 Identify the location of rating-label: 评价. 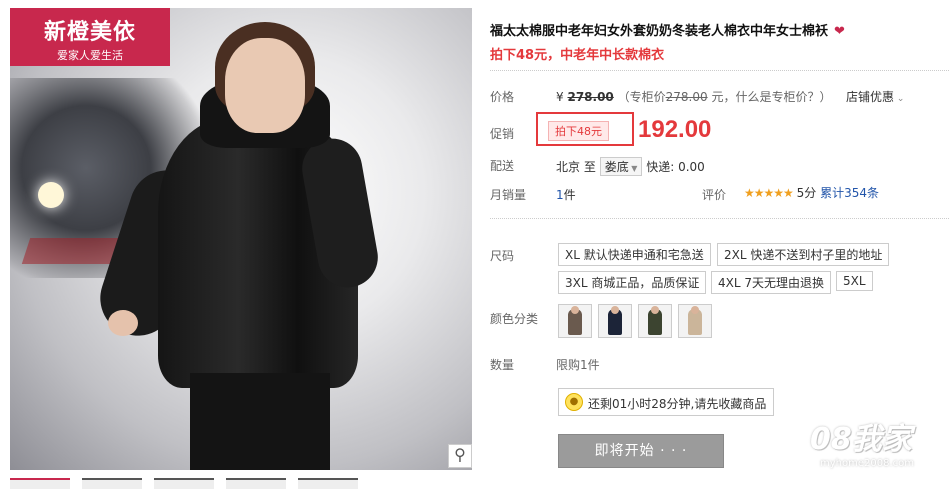
(714, 195).